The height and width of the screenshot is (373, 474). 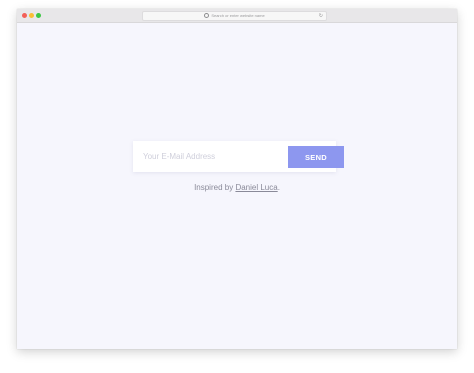 What do you see at coordinates (31, 15) in the screenshot?
I see `minimize-window-button` at bounding box center [31, 15].